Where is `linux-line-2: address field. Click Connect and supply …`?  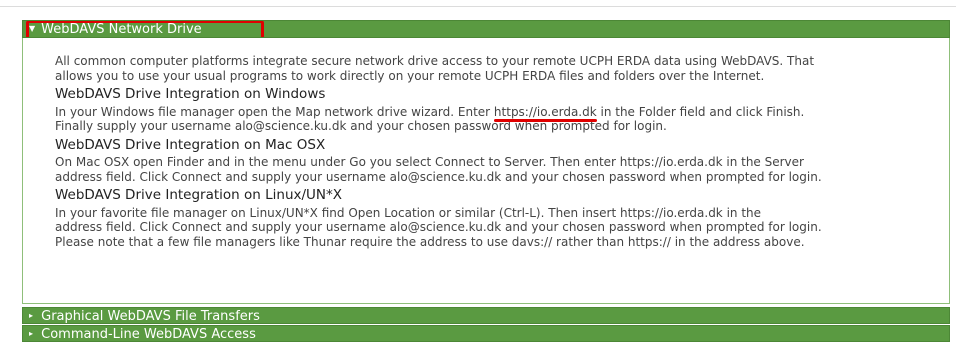 linux-line-2: address field. Click Connect and supply … is located at coordinates (438, 227).